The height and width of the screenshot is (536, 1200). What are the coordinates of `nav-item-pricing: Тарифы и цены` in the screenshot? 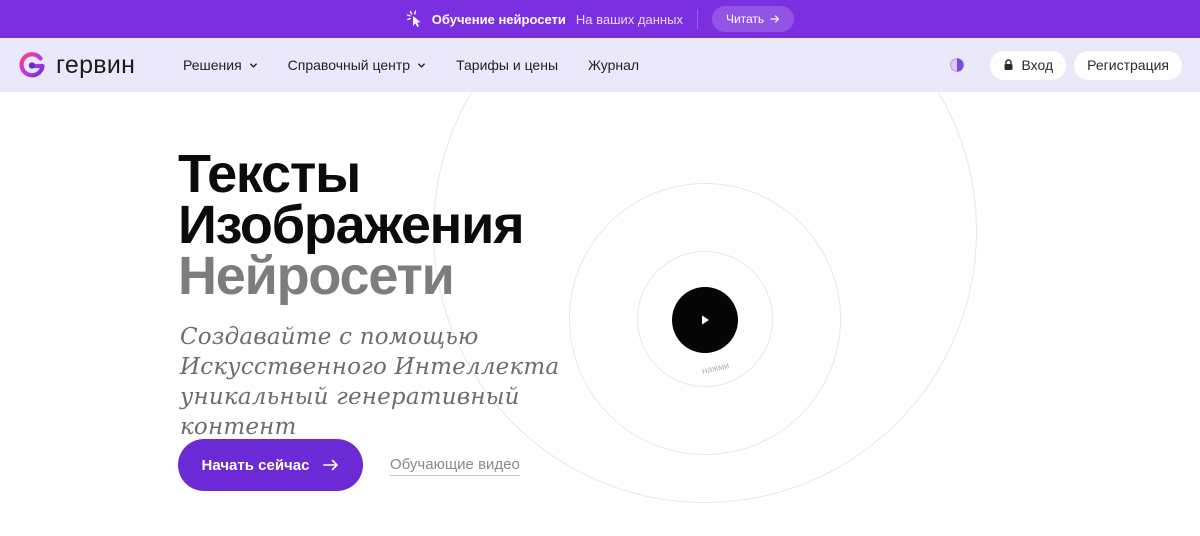 It's located at (507, 65).